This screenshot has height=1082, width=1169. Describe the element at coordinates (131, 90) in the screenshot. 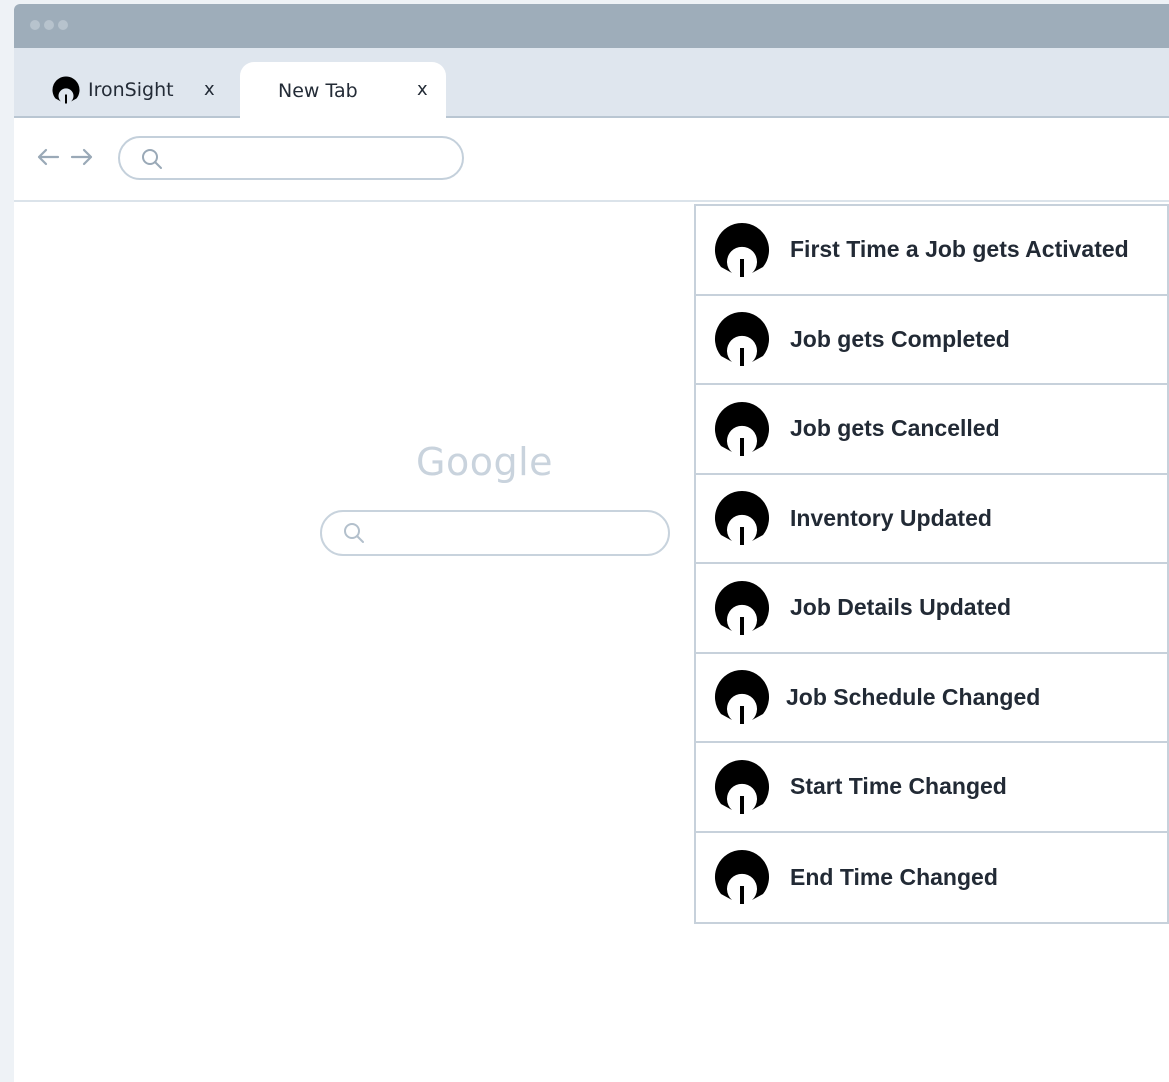

I see `tab-title: IronSight` at that location.